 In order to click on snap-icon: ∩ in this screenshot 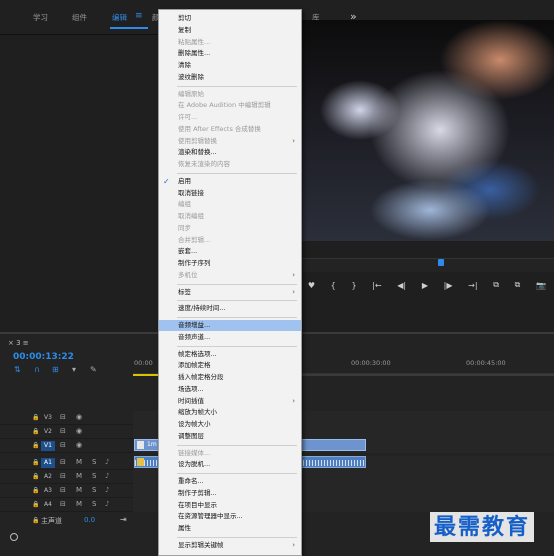, I will do `click(37, 369)`.